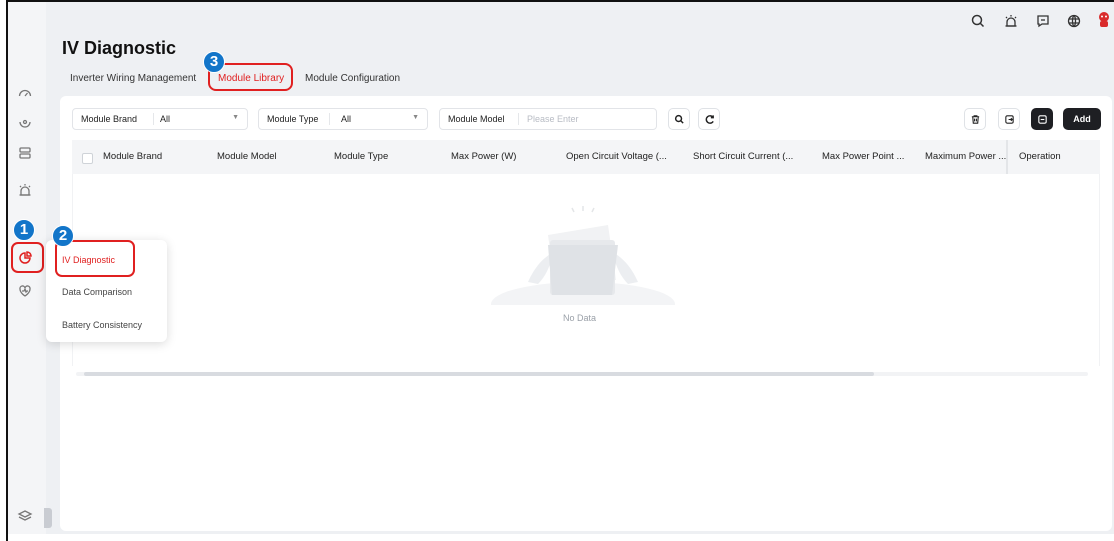 The image size is (1114, 541). Describe the element at coordinates (48, 518) in the screenshot. I see `sidebar-collapse-handle` at that location.